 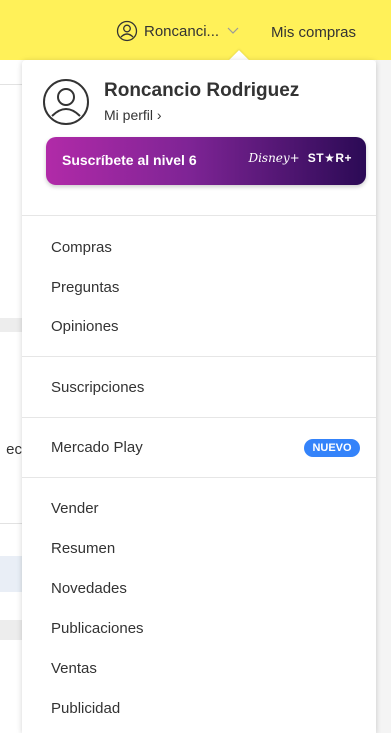 What do you see at coordinates (89, 589) in the screenshot?
I see `menu-item-novedades: Novedades` at bounding box center [89, 589].